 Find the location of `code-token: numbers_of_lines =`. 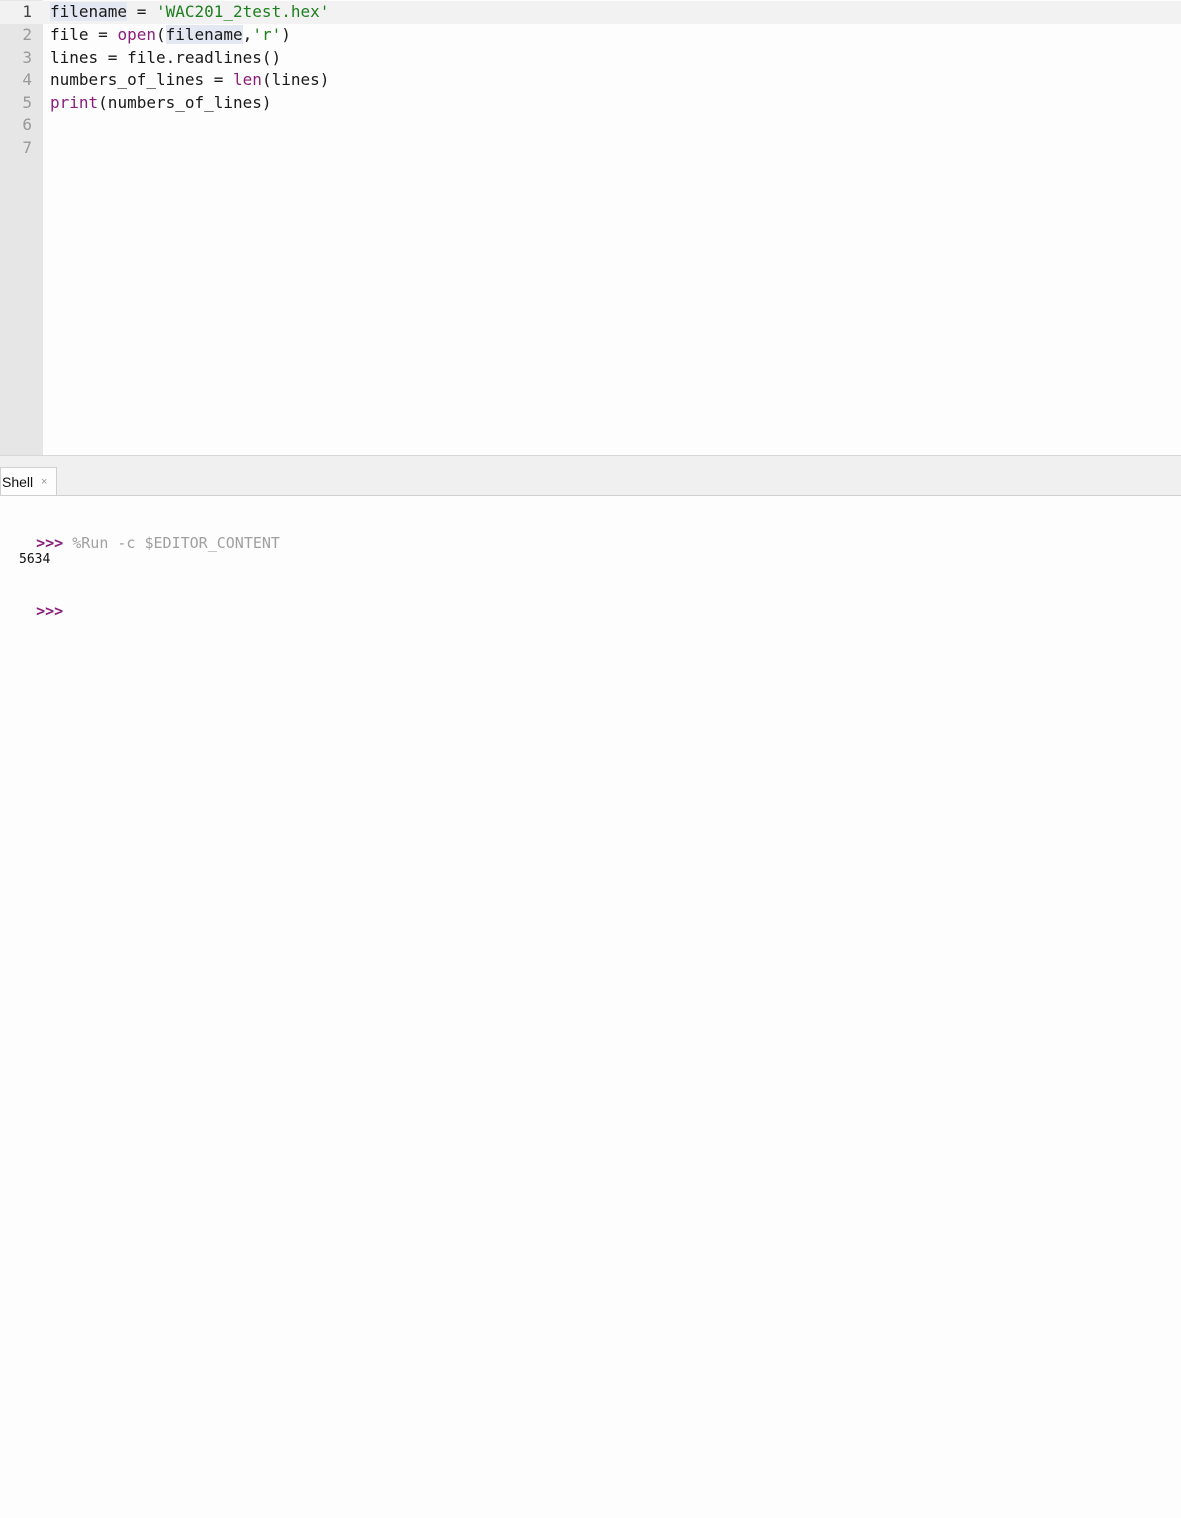

code-token: numbers_of_lines = is located at coordinates (142, 80).